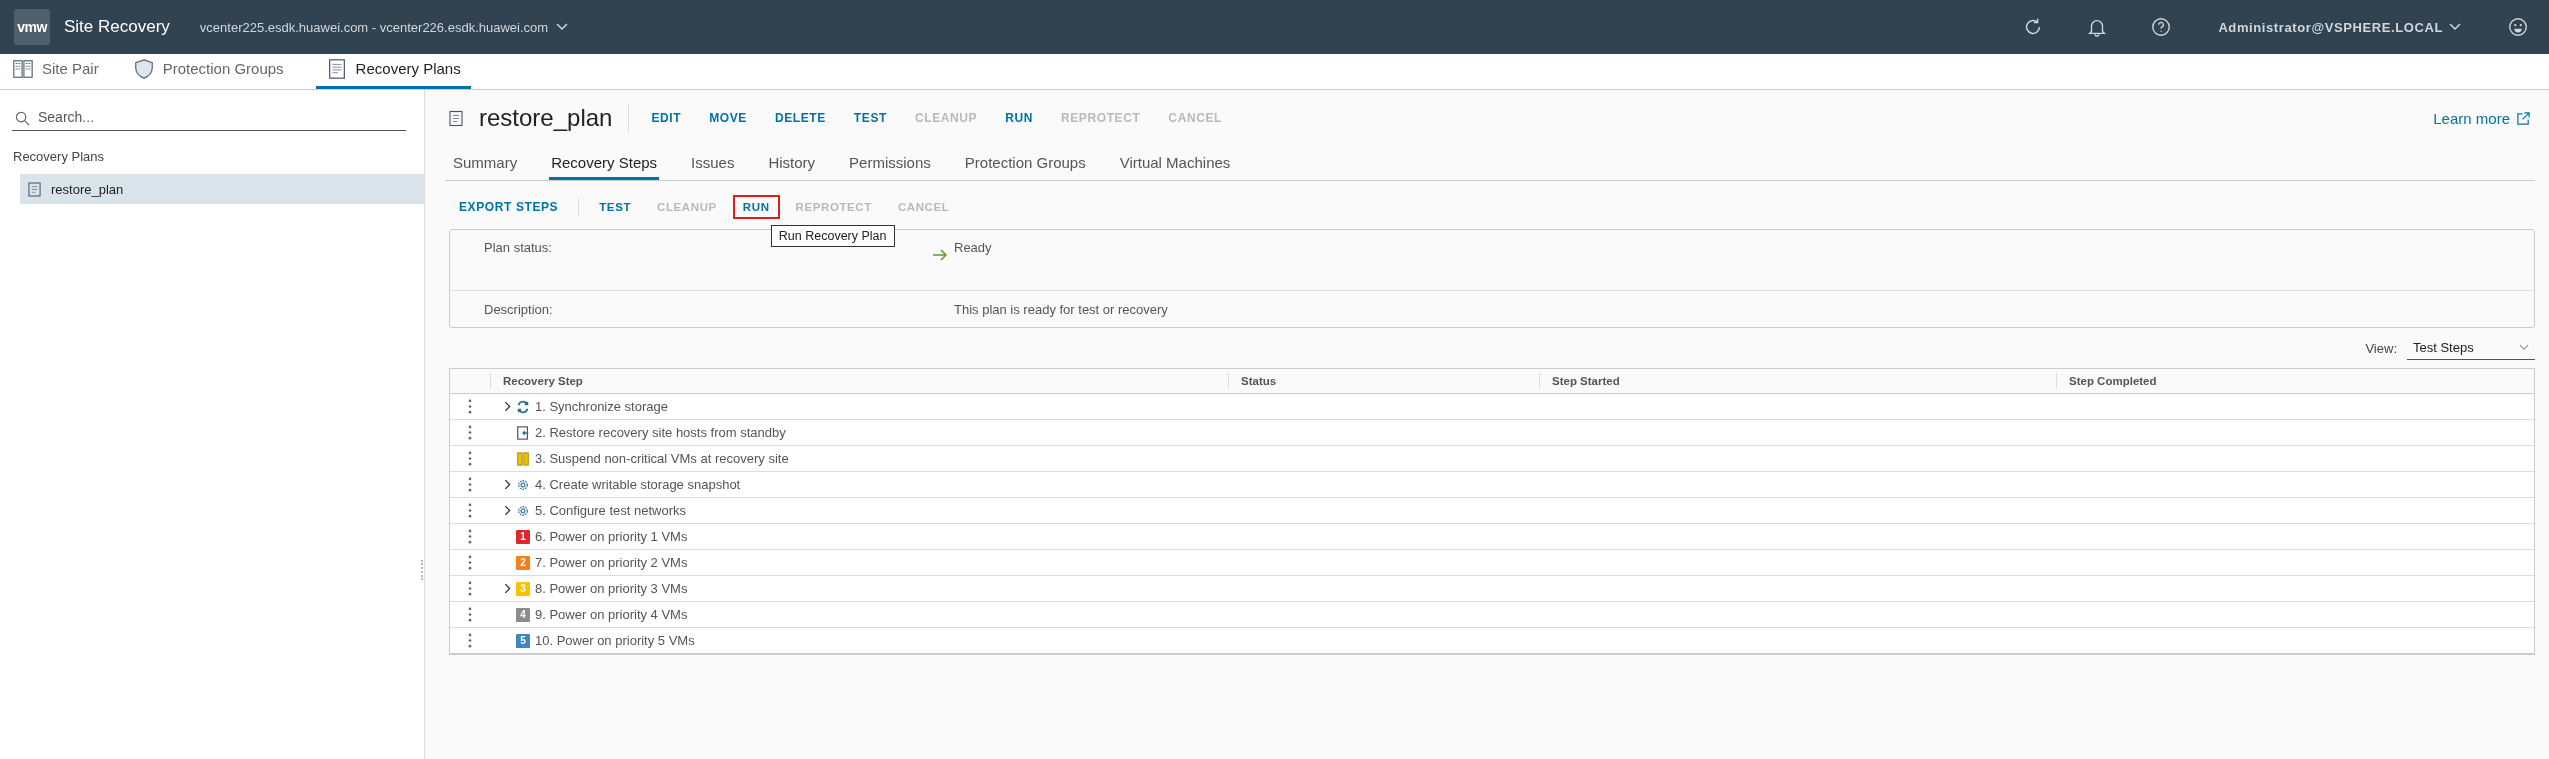 This screenshot has height=759, width=2549. Describe the element at coordinates (523, 588) in the screenshot. I see `priority-badge: 3` at that location.